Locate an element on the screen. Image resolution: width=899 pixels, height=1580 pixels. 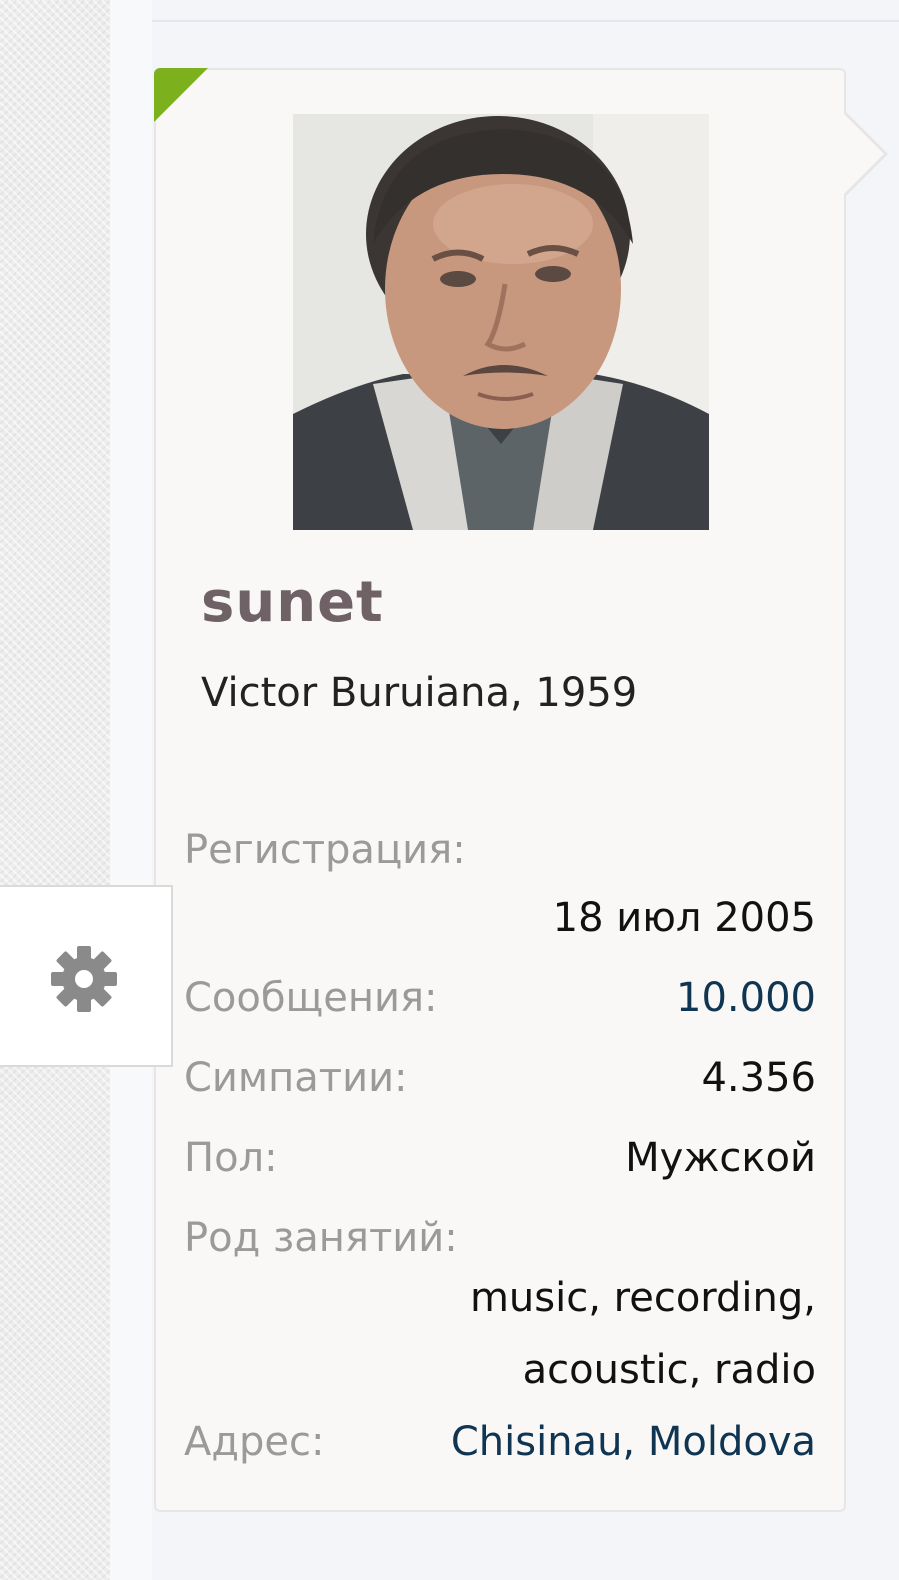
stat-row-occupation-line1: music, recording, is located at coordinates (500, 1306).